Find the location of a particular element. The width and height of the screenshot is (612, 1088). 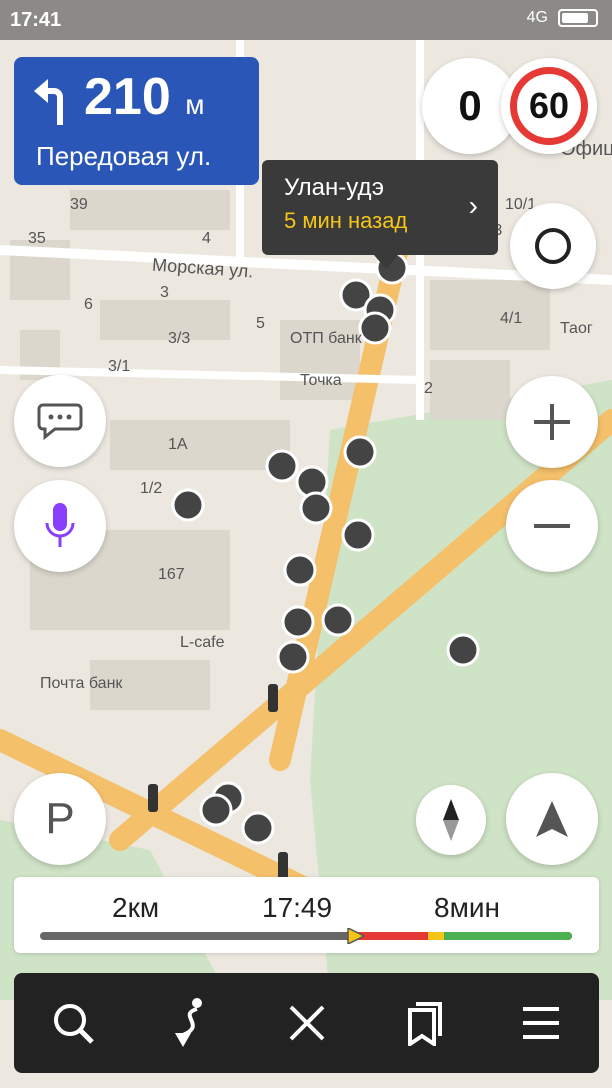

battery-icon is located at coordinates (578, 18).